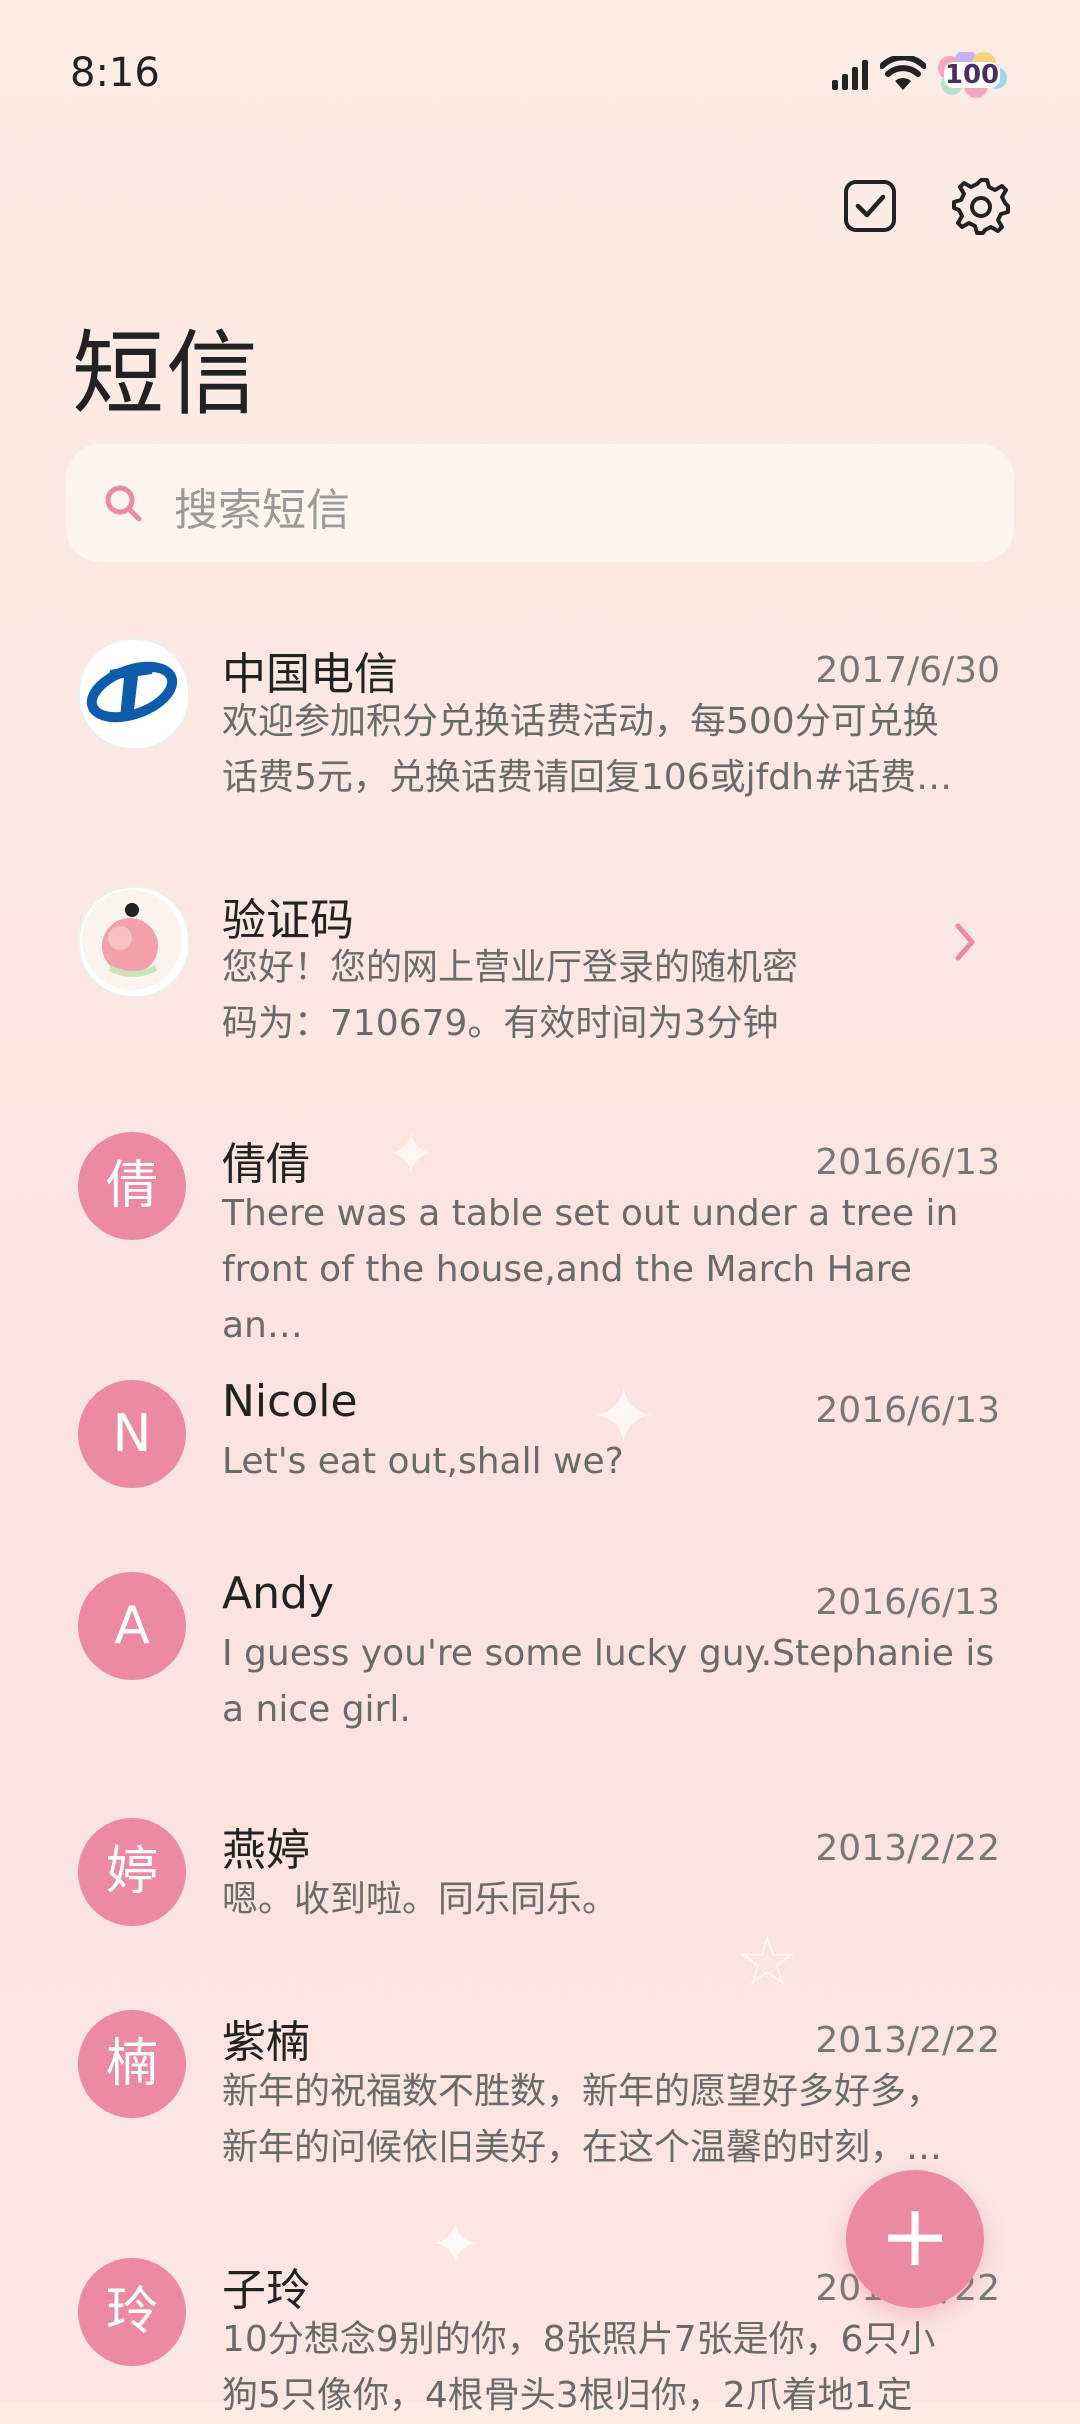 This screenshot has height=2424, width=1080. Describe the element at coordinates (132, 1626) in the screenshot. I see `avatar: A` at that location.